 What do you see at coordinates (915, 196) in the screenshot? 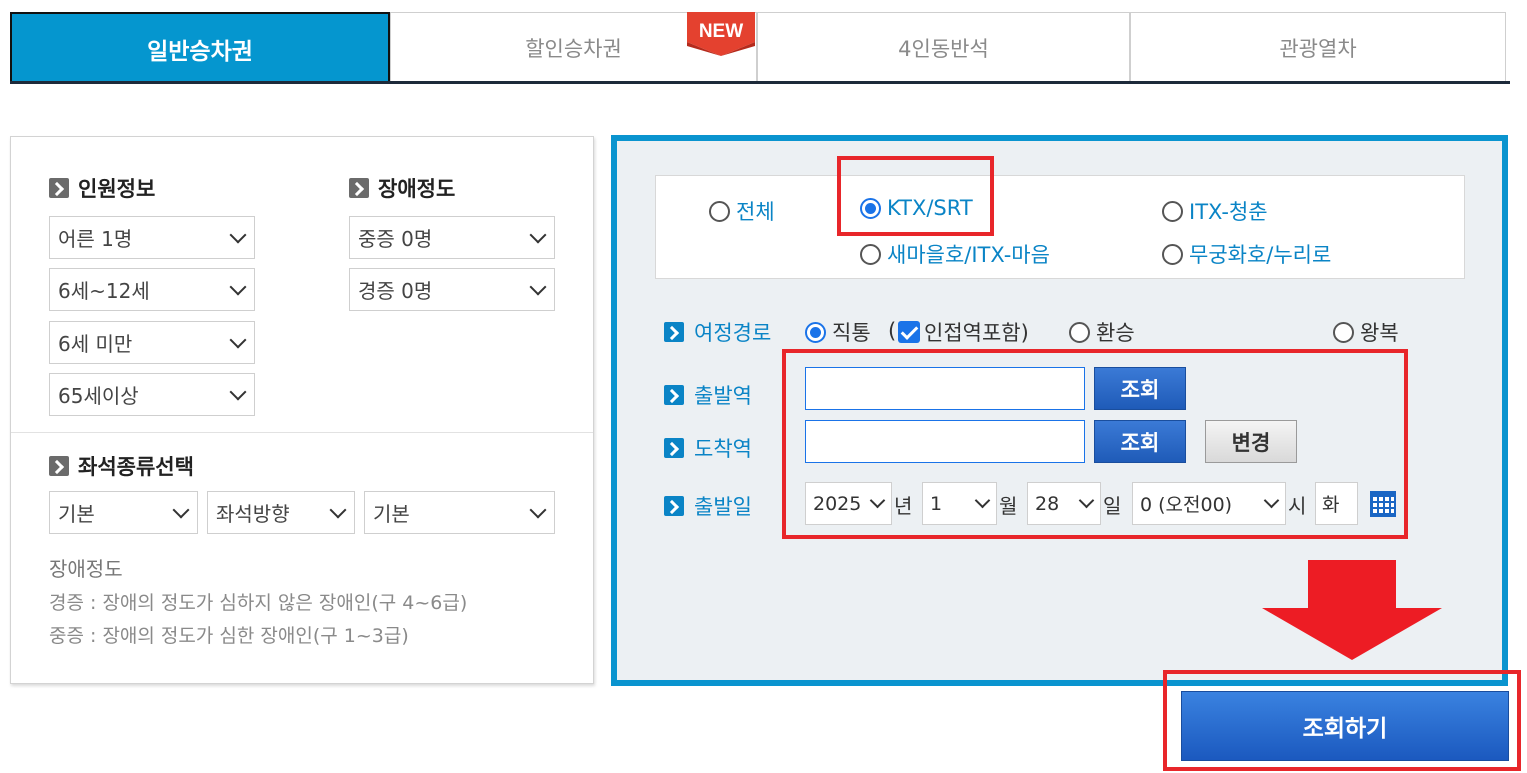
I see `highlight-ktx-box` at bounding box center [915, 196].